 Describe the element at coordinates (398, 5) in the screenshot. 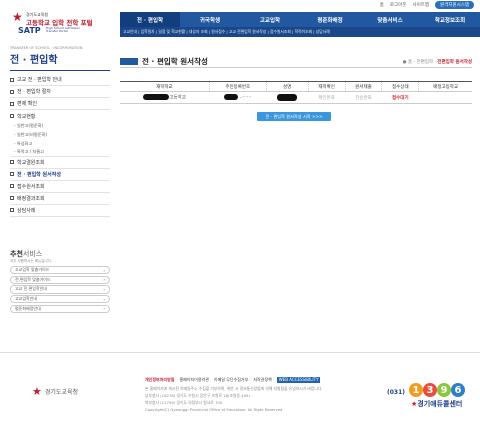

I see `logout-link: 로그아웃` at that location.